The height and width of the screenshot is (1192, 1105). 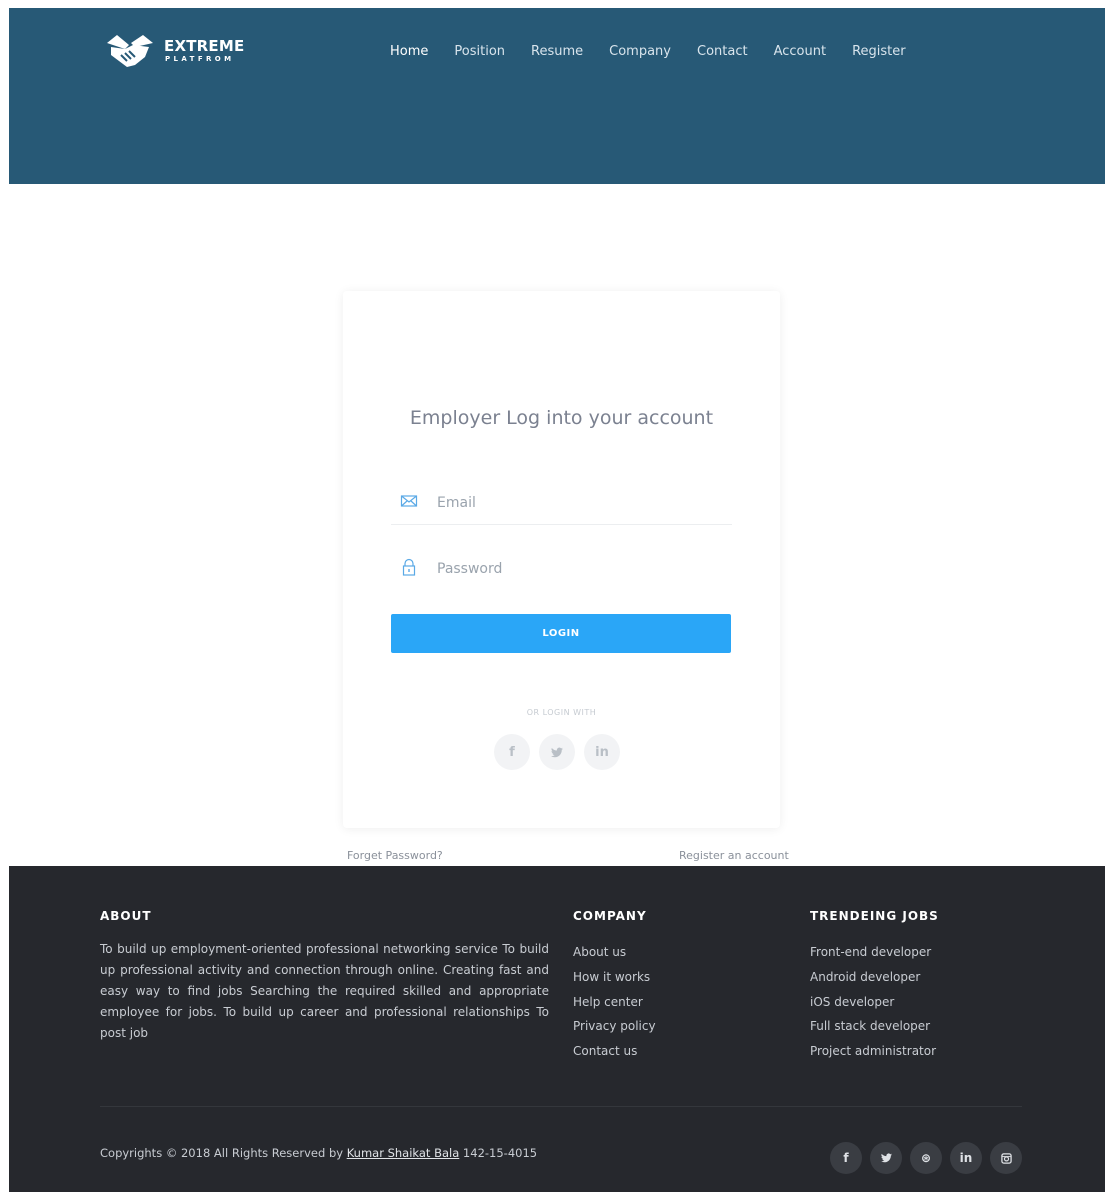 I want to click on copyright-prefix: Copyrights © 2018 All Rights Reserved by, so click(x=223, y=1153).